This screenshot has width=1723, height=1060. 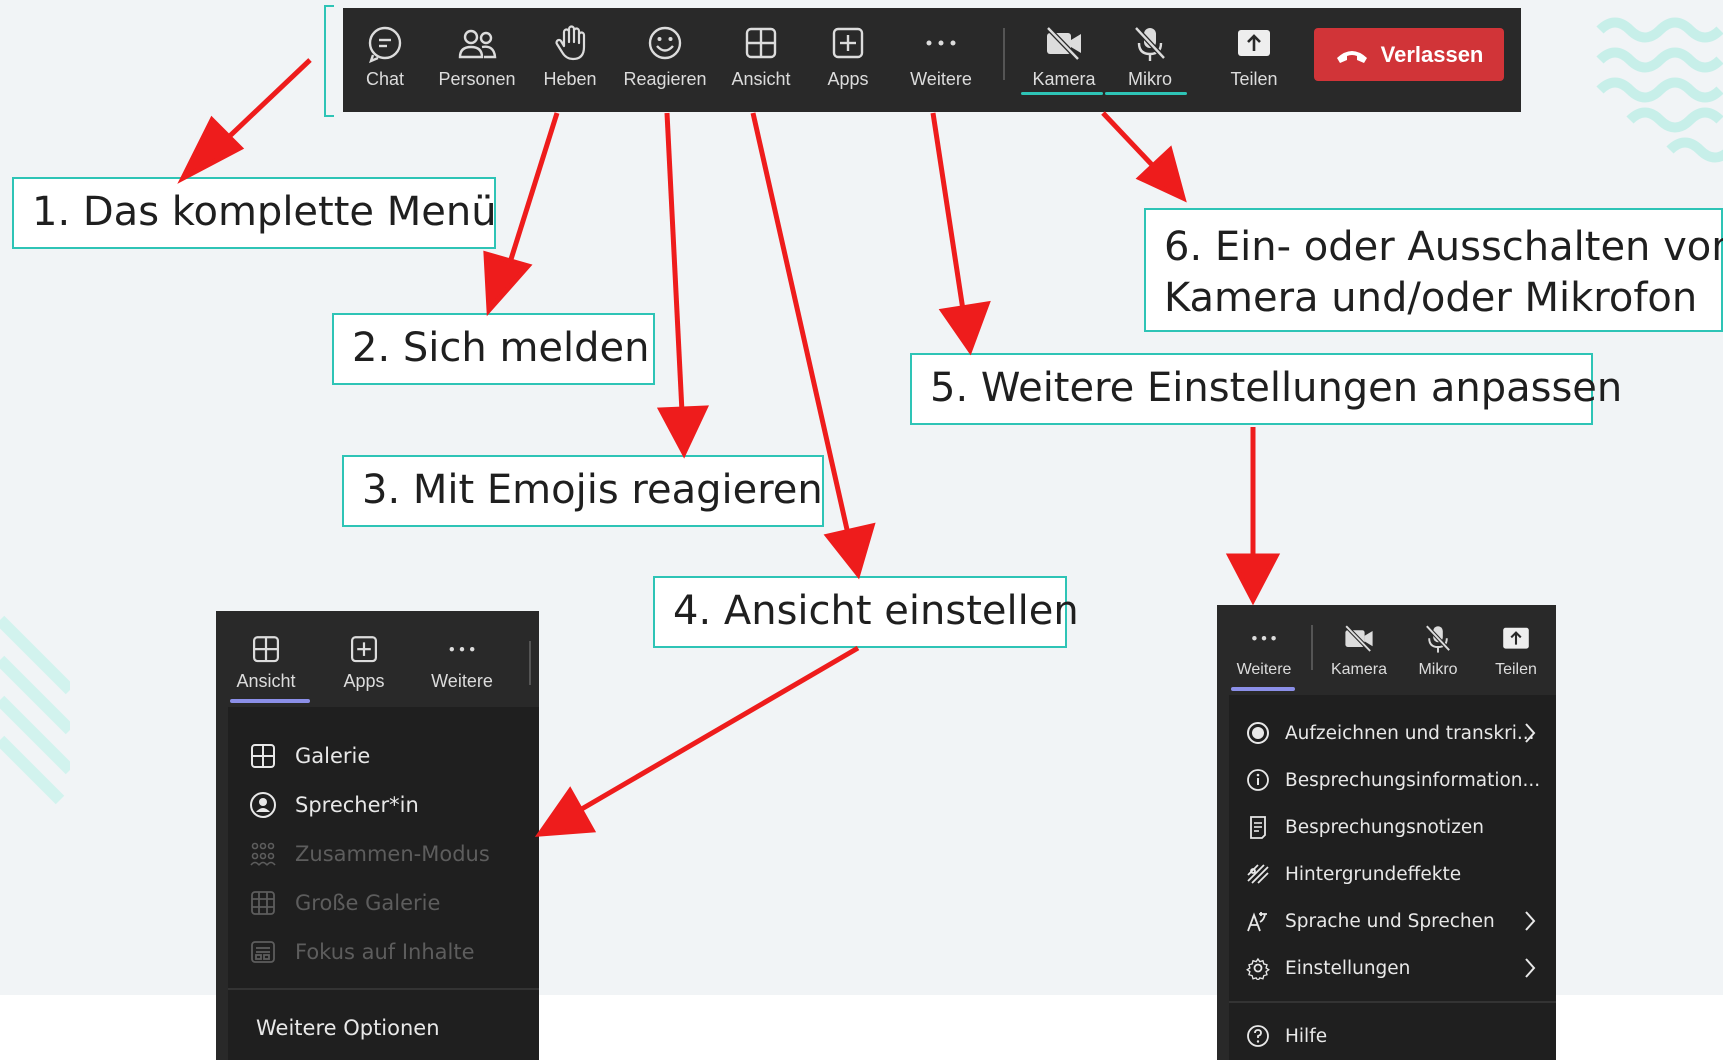 I want to click on focus-content-icon, so click(x=263, y=952).